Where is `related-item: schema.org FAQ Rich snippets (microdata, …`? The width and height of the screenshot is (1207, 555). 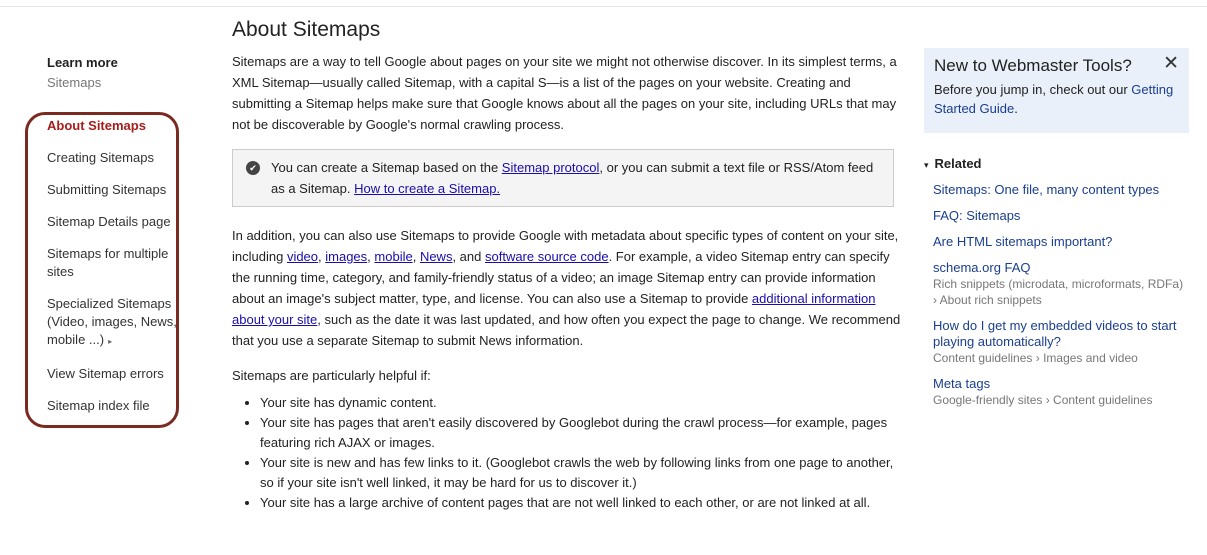
related-item: schema.org FAQ Rich snippets (microdata, … is located at coordinates (1061, 284).